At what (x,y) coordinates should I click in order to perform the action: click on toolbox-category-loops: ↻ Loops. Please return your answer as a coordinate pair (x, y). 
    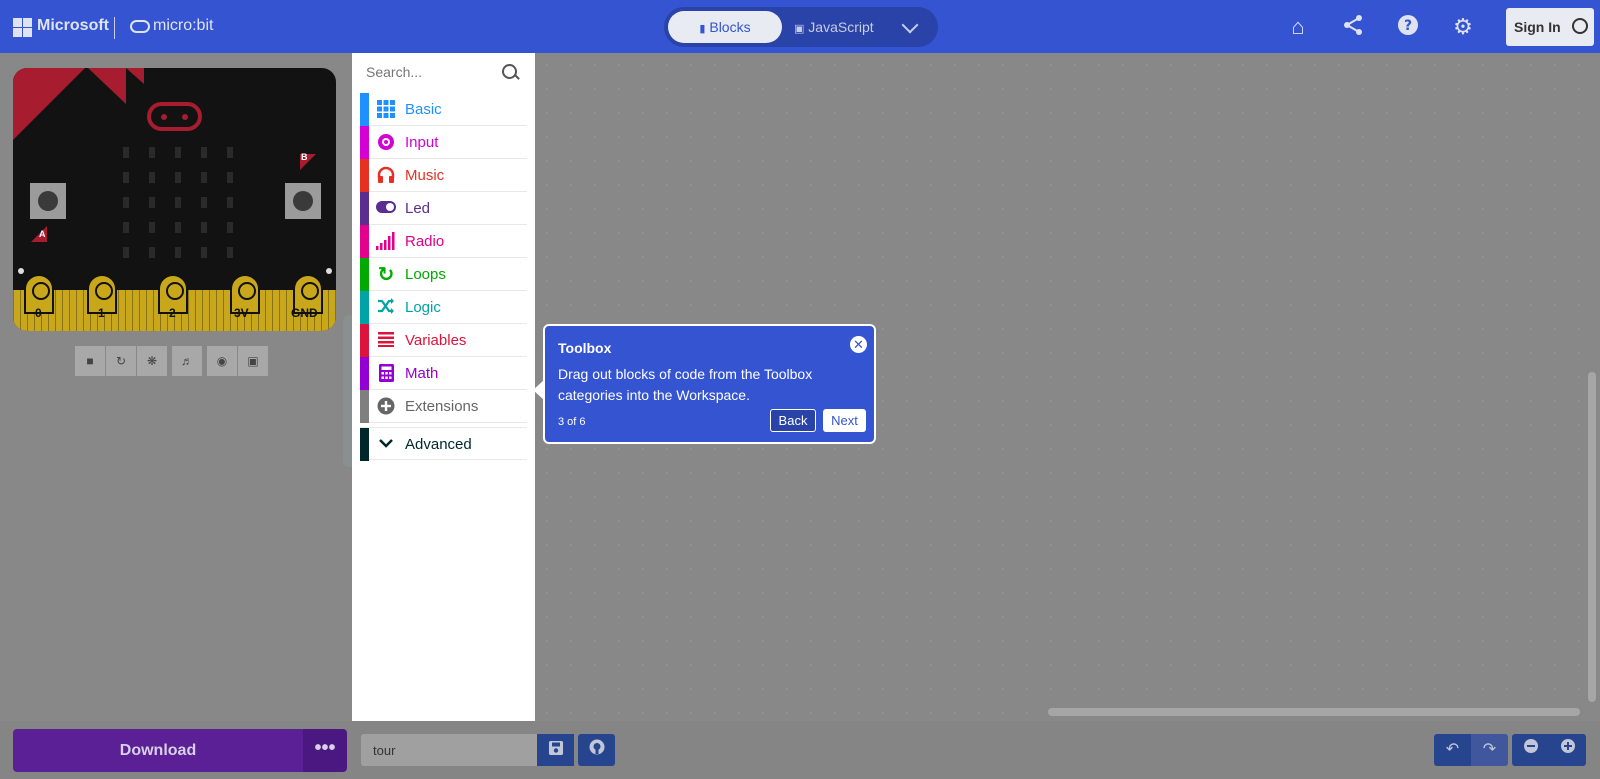
    Looking at the image, I should click on (443, 274).